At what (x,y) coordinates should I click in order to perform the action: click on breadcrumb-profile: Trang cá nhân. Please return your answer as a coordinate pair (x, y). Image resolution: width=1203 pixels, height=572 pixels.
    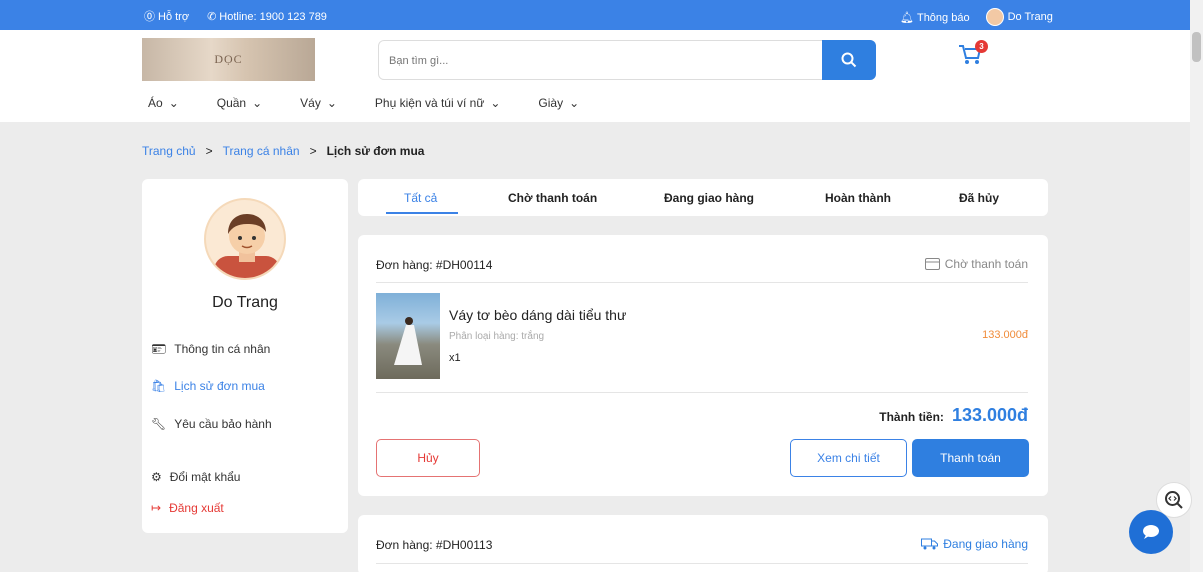
    Looking at the image, I should click on (261, 151).